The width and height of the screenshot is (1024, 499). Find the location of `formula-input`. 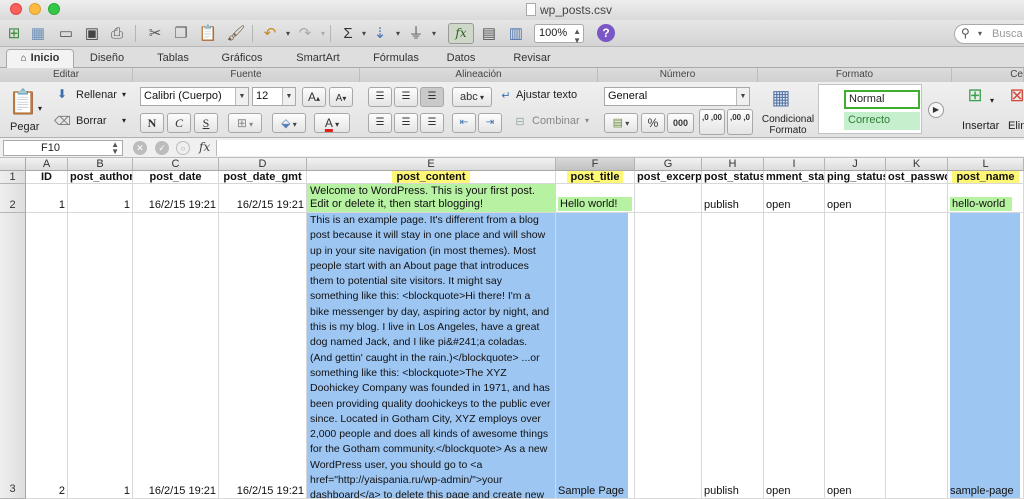

formula-input is located at coordinates (620, 148).